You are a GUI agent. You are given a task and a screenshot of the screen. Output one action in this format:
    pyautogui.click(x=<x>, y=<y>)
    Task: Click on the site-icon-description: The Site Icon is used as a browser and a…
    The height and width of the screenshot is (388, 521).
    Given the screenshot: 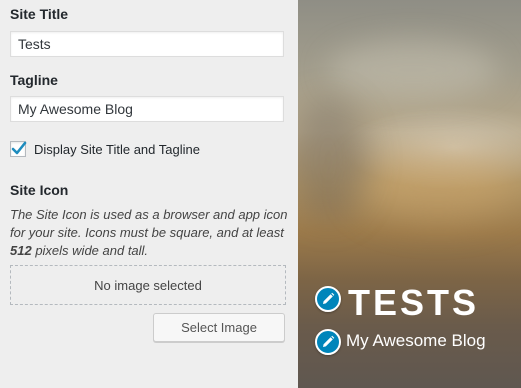 What is the action you would take?
    pyautogui.click(x=150, y=233)
    